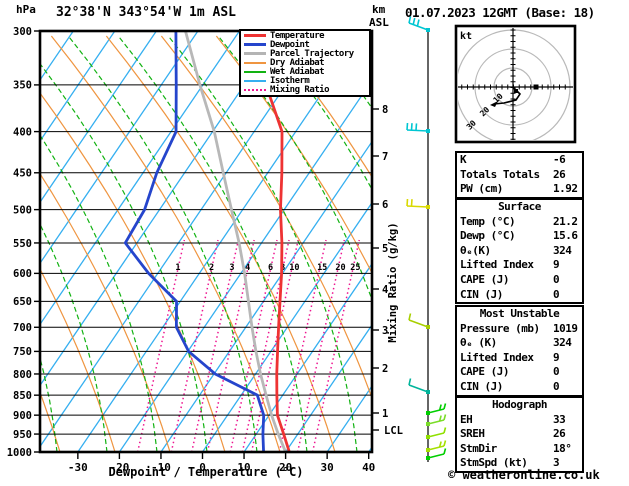  I want to click on legend-swatch-dewpoint, so click(255, 45).